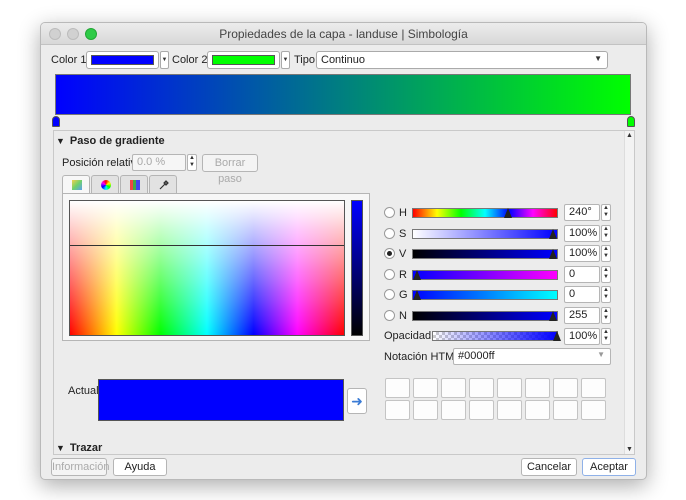  What do you see at coordinates (422, 357) in the screenshot?
I see `notacion-html-label: Notación HTML` at bounding box center [422, 357].